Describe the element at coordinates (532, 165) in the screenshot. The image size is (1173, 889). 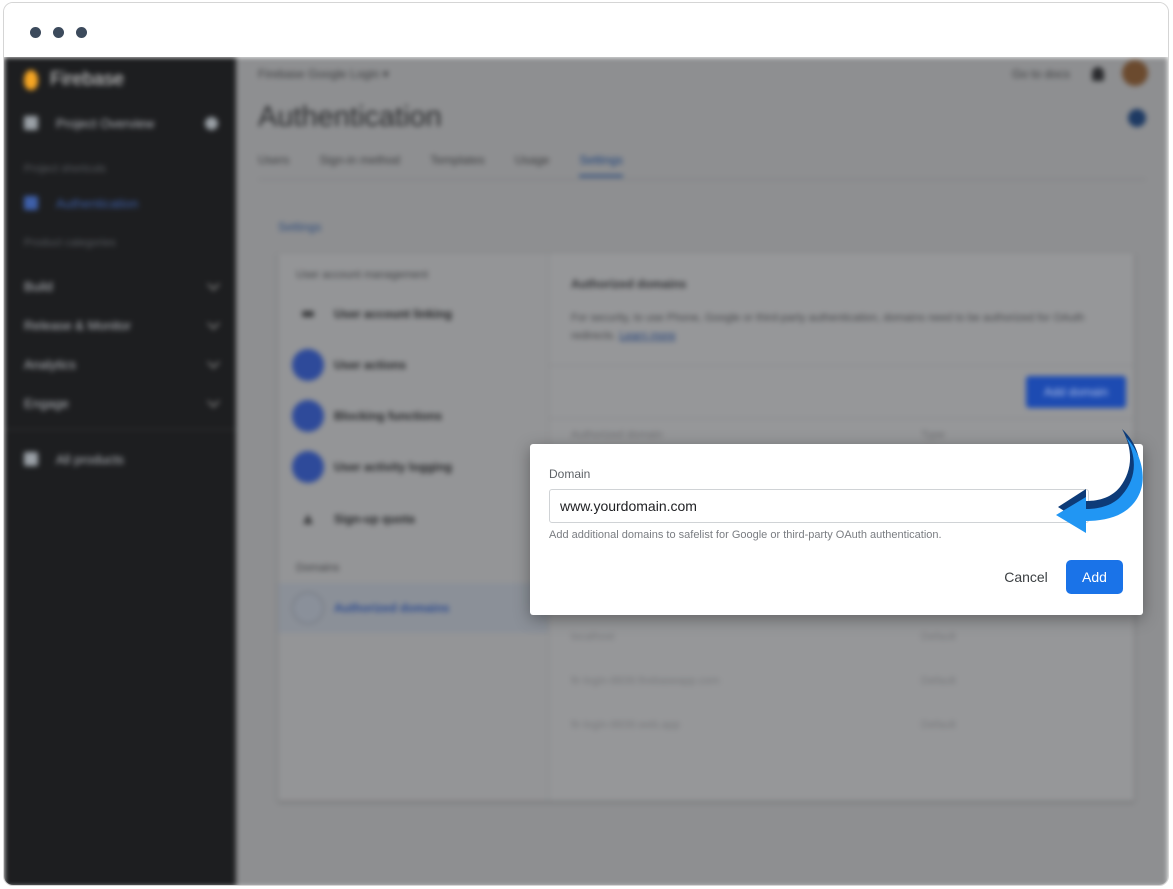
I see `tab-usage: Usage` at that location.